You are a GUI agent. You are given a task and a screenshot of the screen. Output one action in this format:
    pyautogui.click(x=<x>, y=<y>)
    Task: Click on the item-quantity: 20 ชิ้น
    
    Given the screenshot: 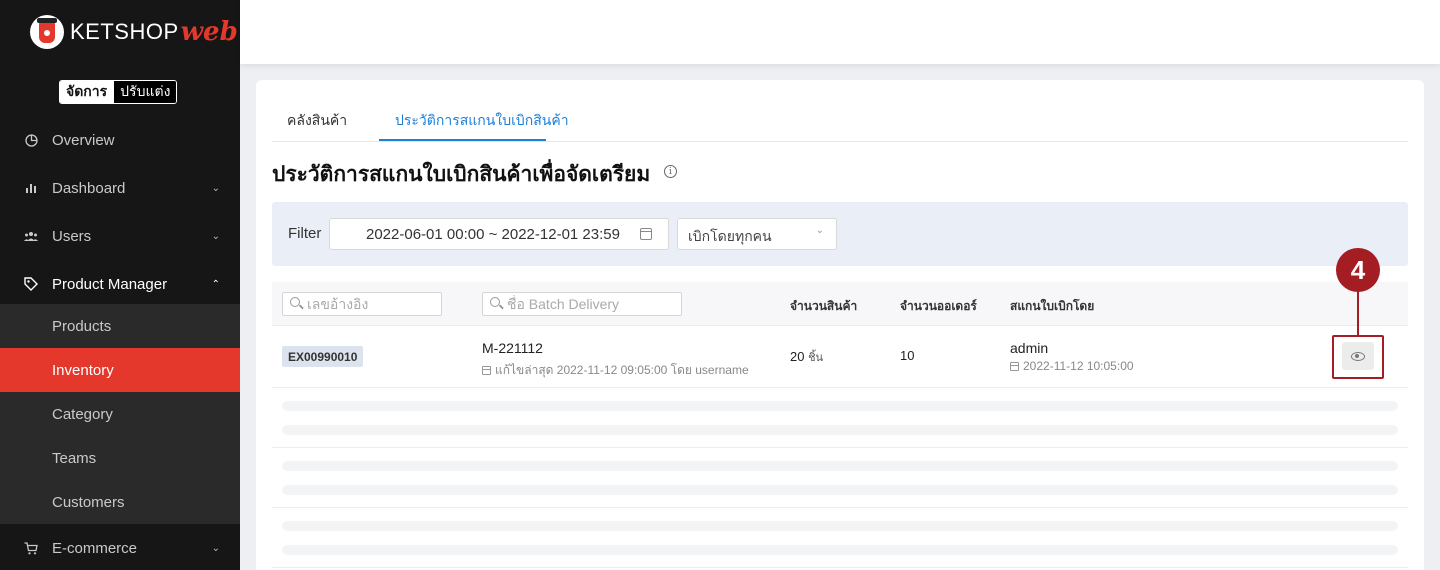 What is the action you would take?
    pyautogui.click(x=806, y=357)
    